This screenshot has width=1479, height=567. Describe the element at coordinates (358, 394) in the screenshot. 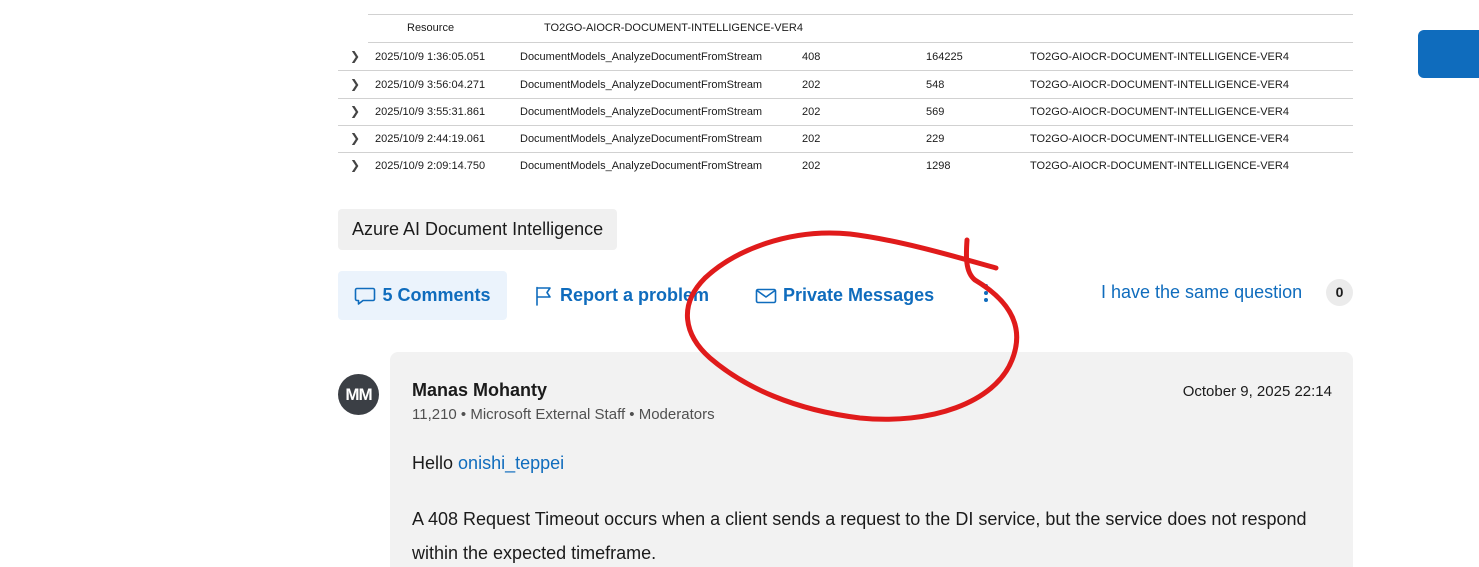

I see `avatar: MM` at that location.